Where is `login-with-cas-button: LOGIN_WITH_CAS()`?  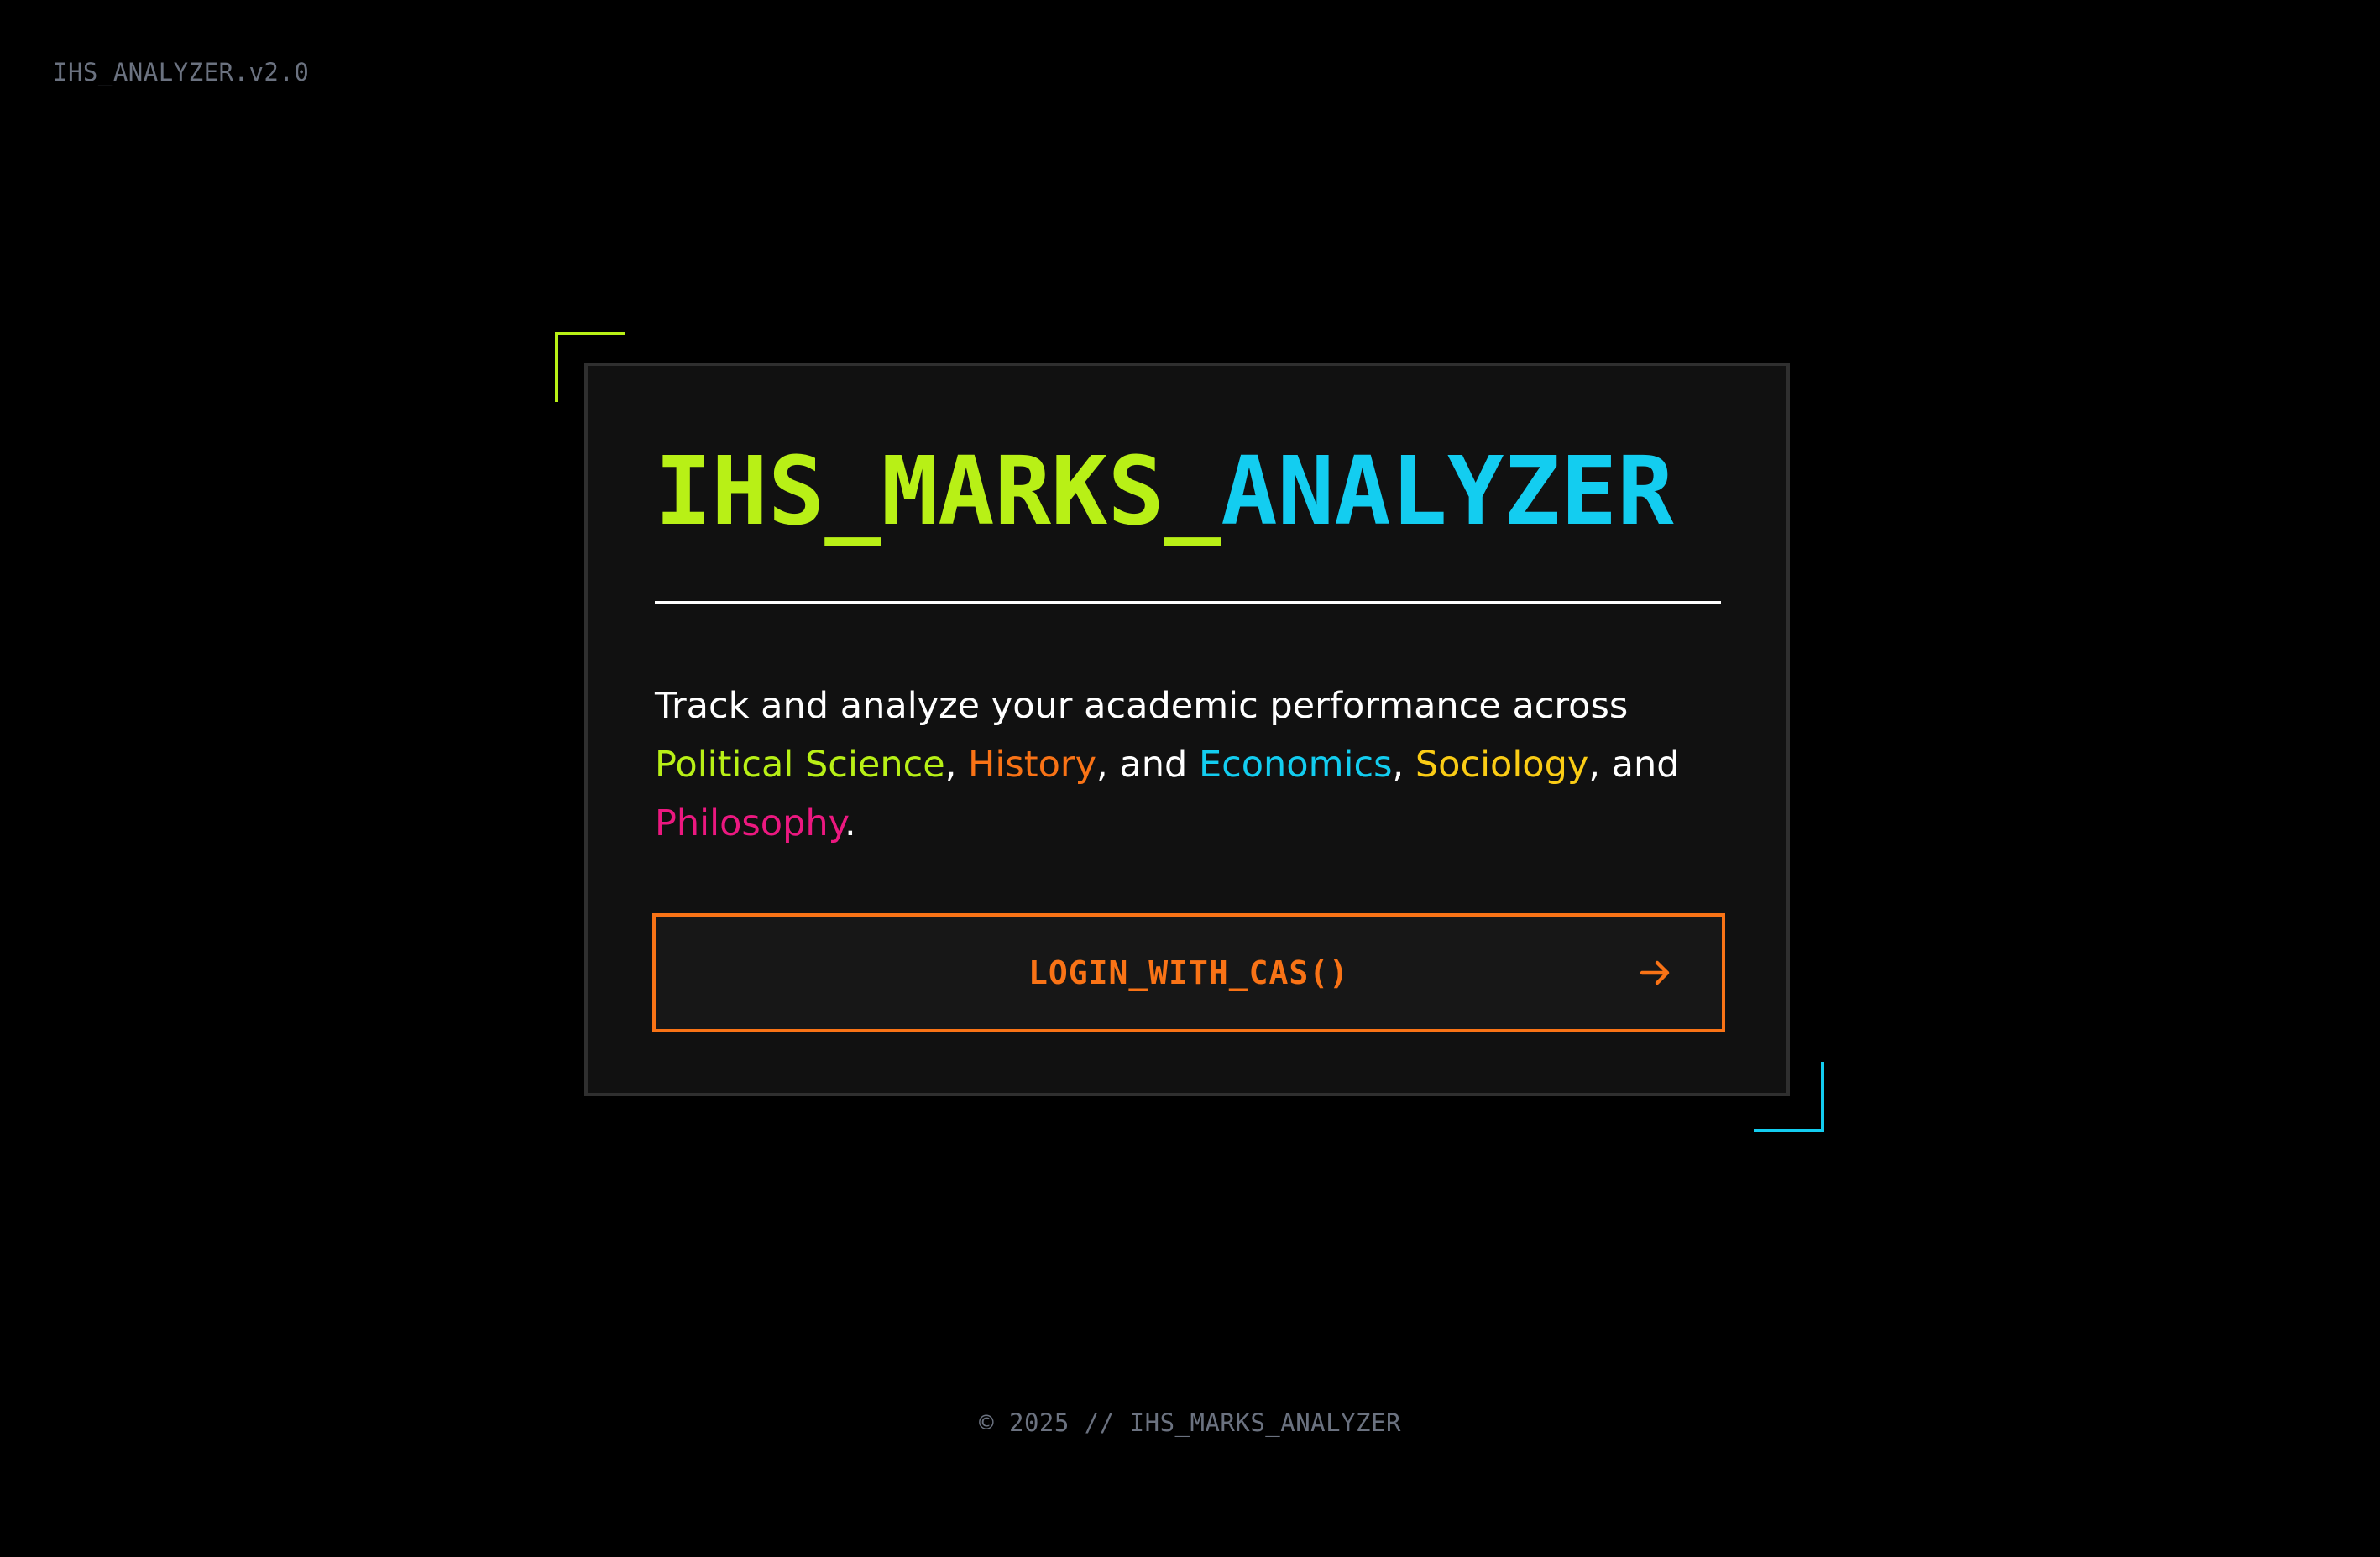 login-with-cas-button: LOGIN_WITH_CAS() is located at coordinates (1188, 972).